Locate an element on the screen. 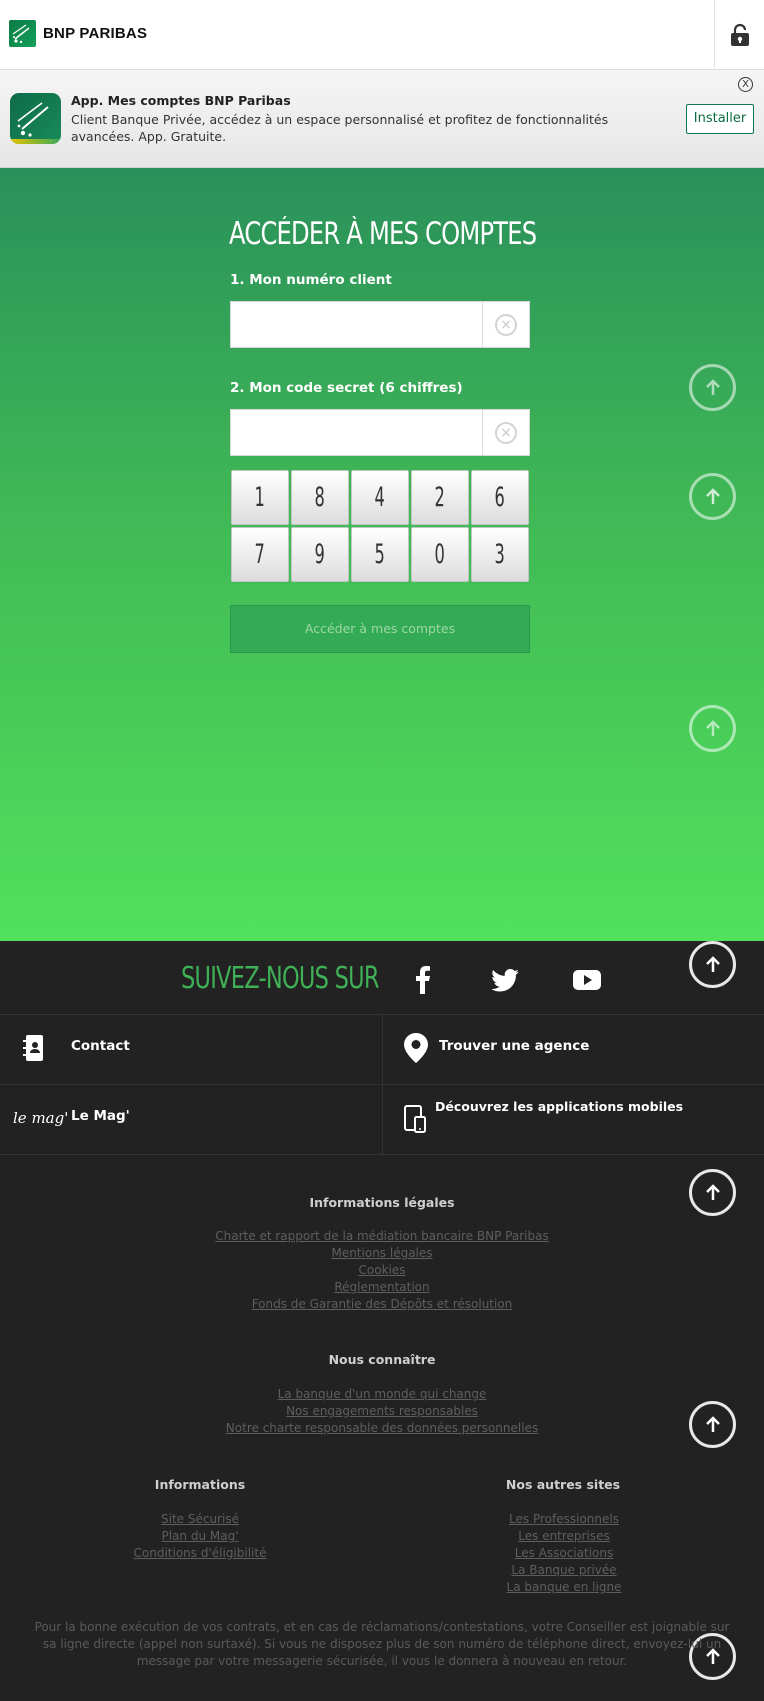 The height and width of the screenshot is (1701, 764). keypad-key: 8 is located at coordinates (320, 497).